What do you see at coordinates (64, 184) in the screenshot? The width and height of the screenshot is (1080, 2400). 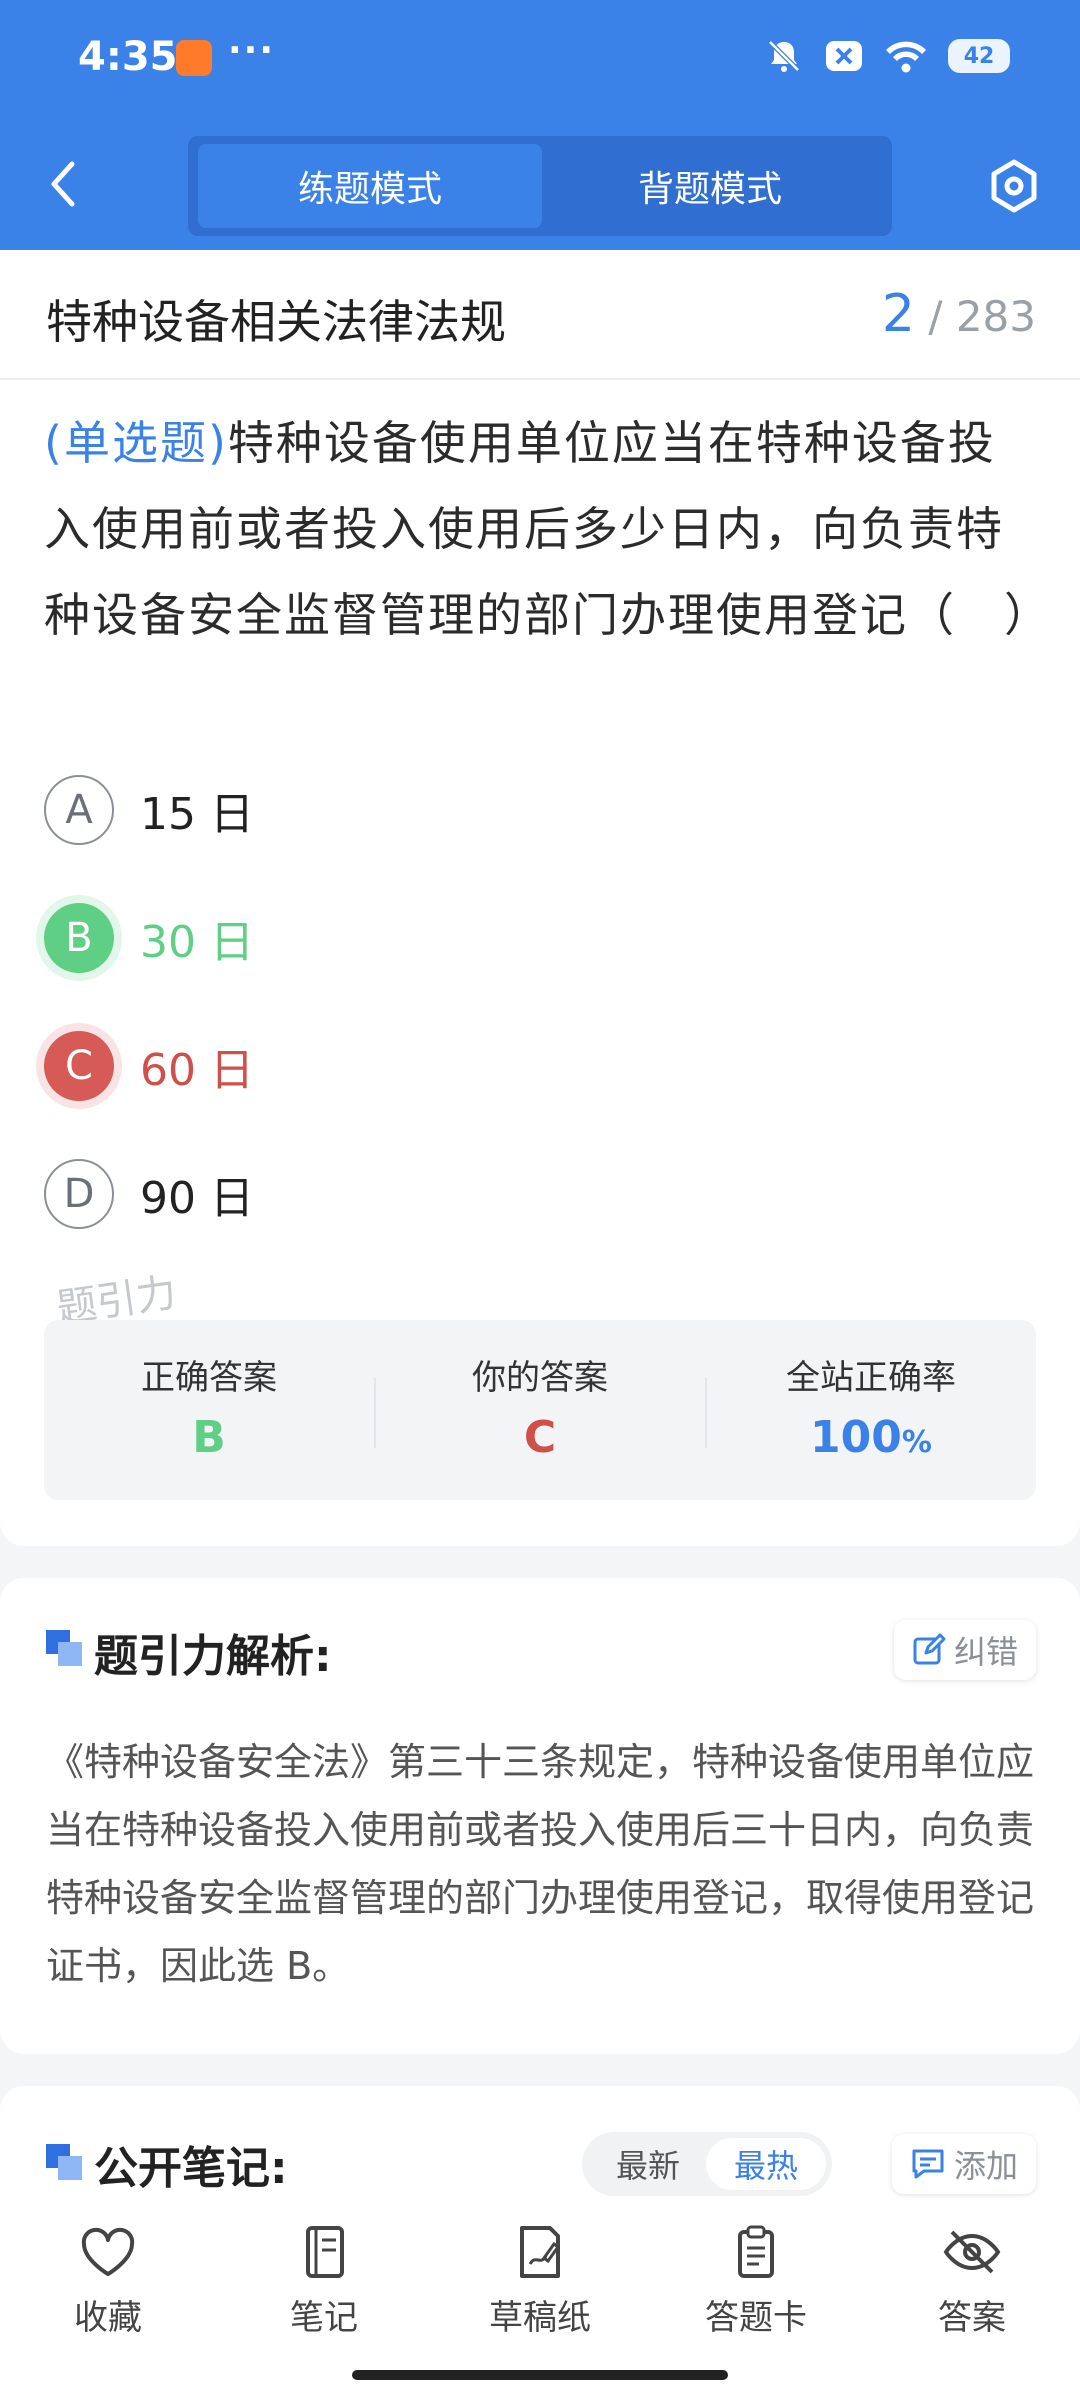 I see `back-arrow-icon` at bounding box center [64, 184].